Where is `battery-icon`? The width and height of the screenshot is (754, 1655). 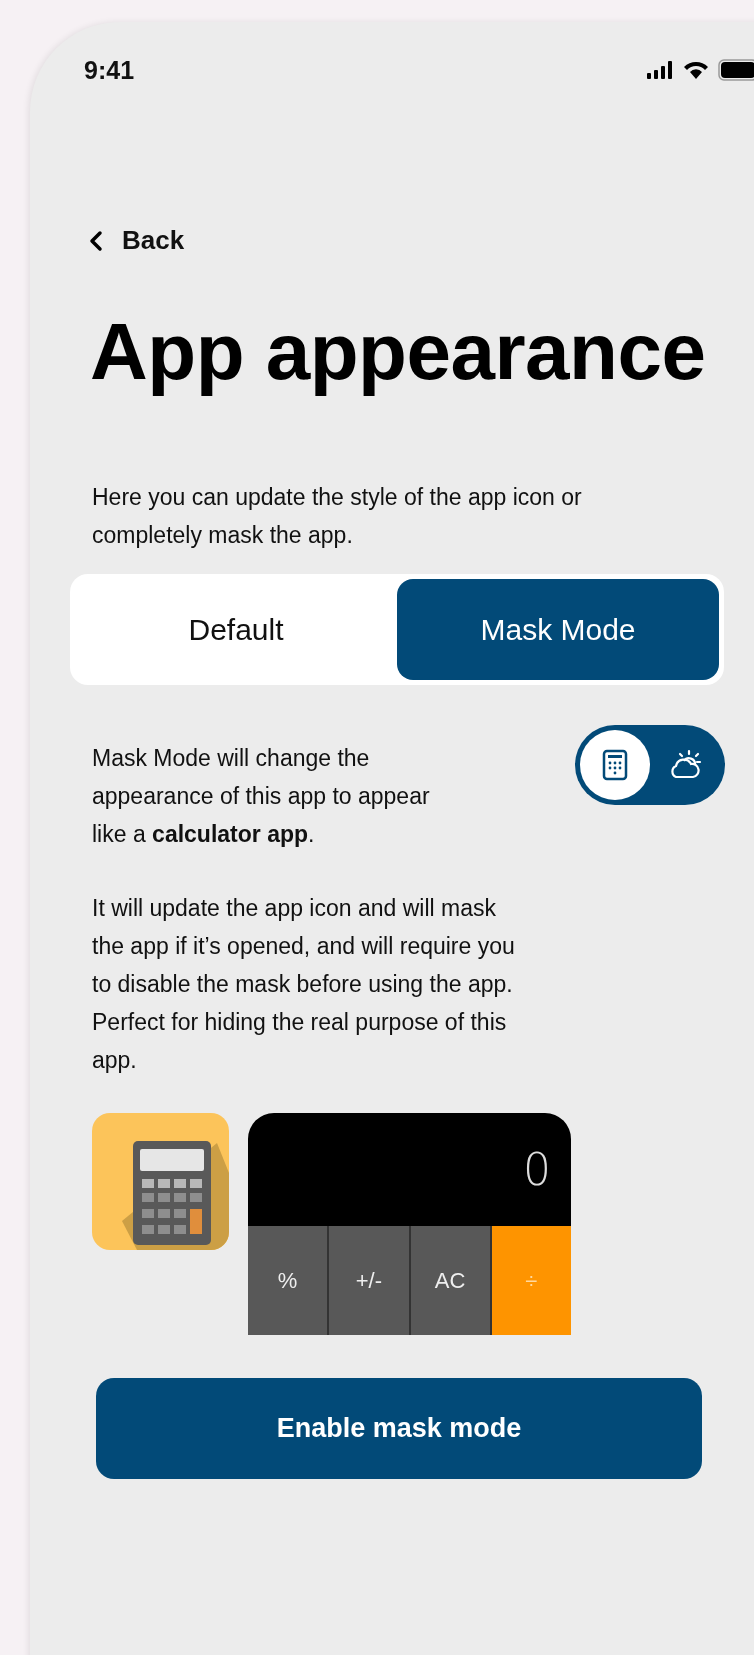
battery-icon is located at coordinates (736, 70).